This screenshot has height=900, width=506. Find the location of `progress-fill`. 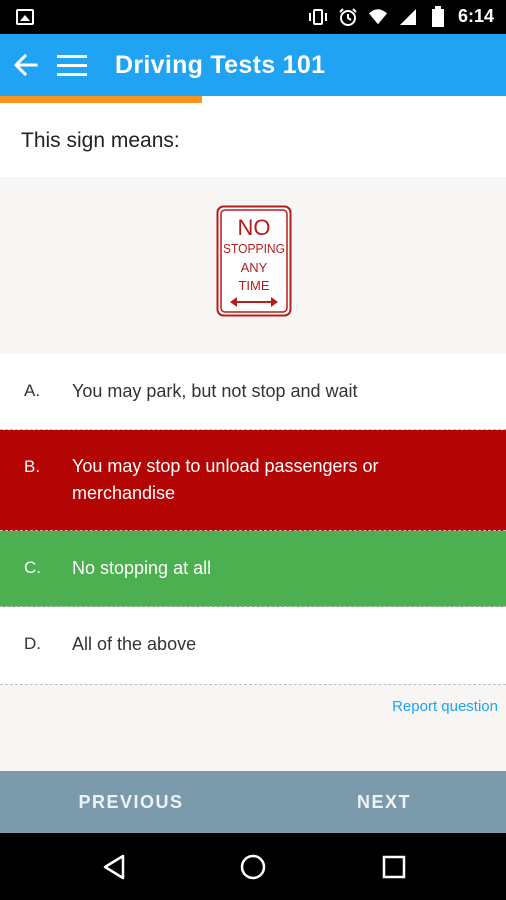

progress-fill is located at coordinates (101, 99).